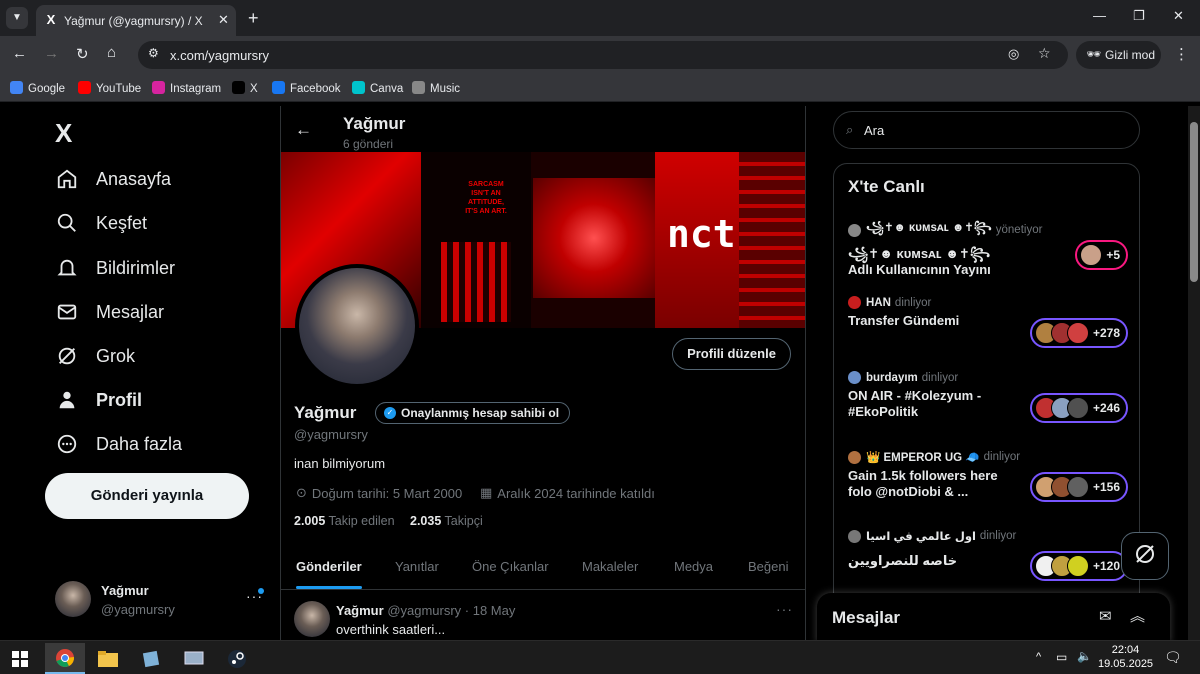 This screenshot has width=1200, height=674. What do you see at coordinates (1139, 16) in the screenshot?
I see `restore-icon: ❐` at bounding box center [1139, 16].